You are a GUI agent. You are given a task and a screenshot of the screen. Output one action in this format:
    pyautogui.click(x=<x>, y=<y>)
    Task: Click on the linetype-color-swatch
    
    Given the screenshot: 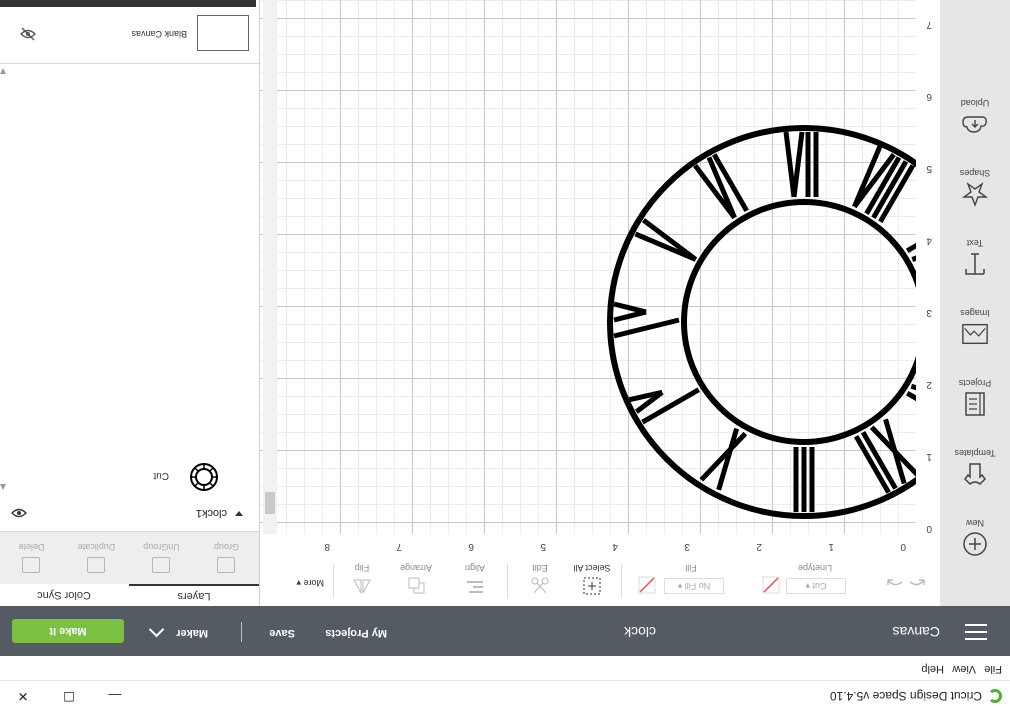 What is the action you would take?
    pyautogui.click(x=771, y=585)
    